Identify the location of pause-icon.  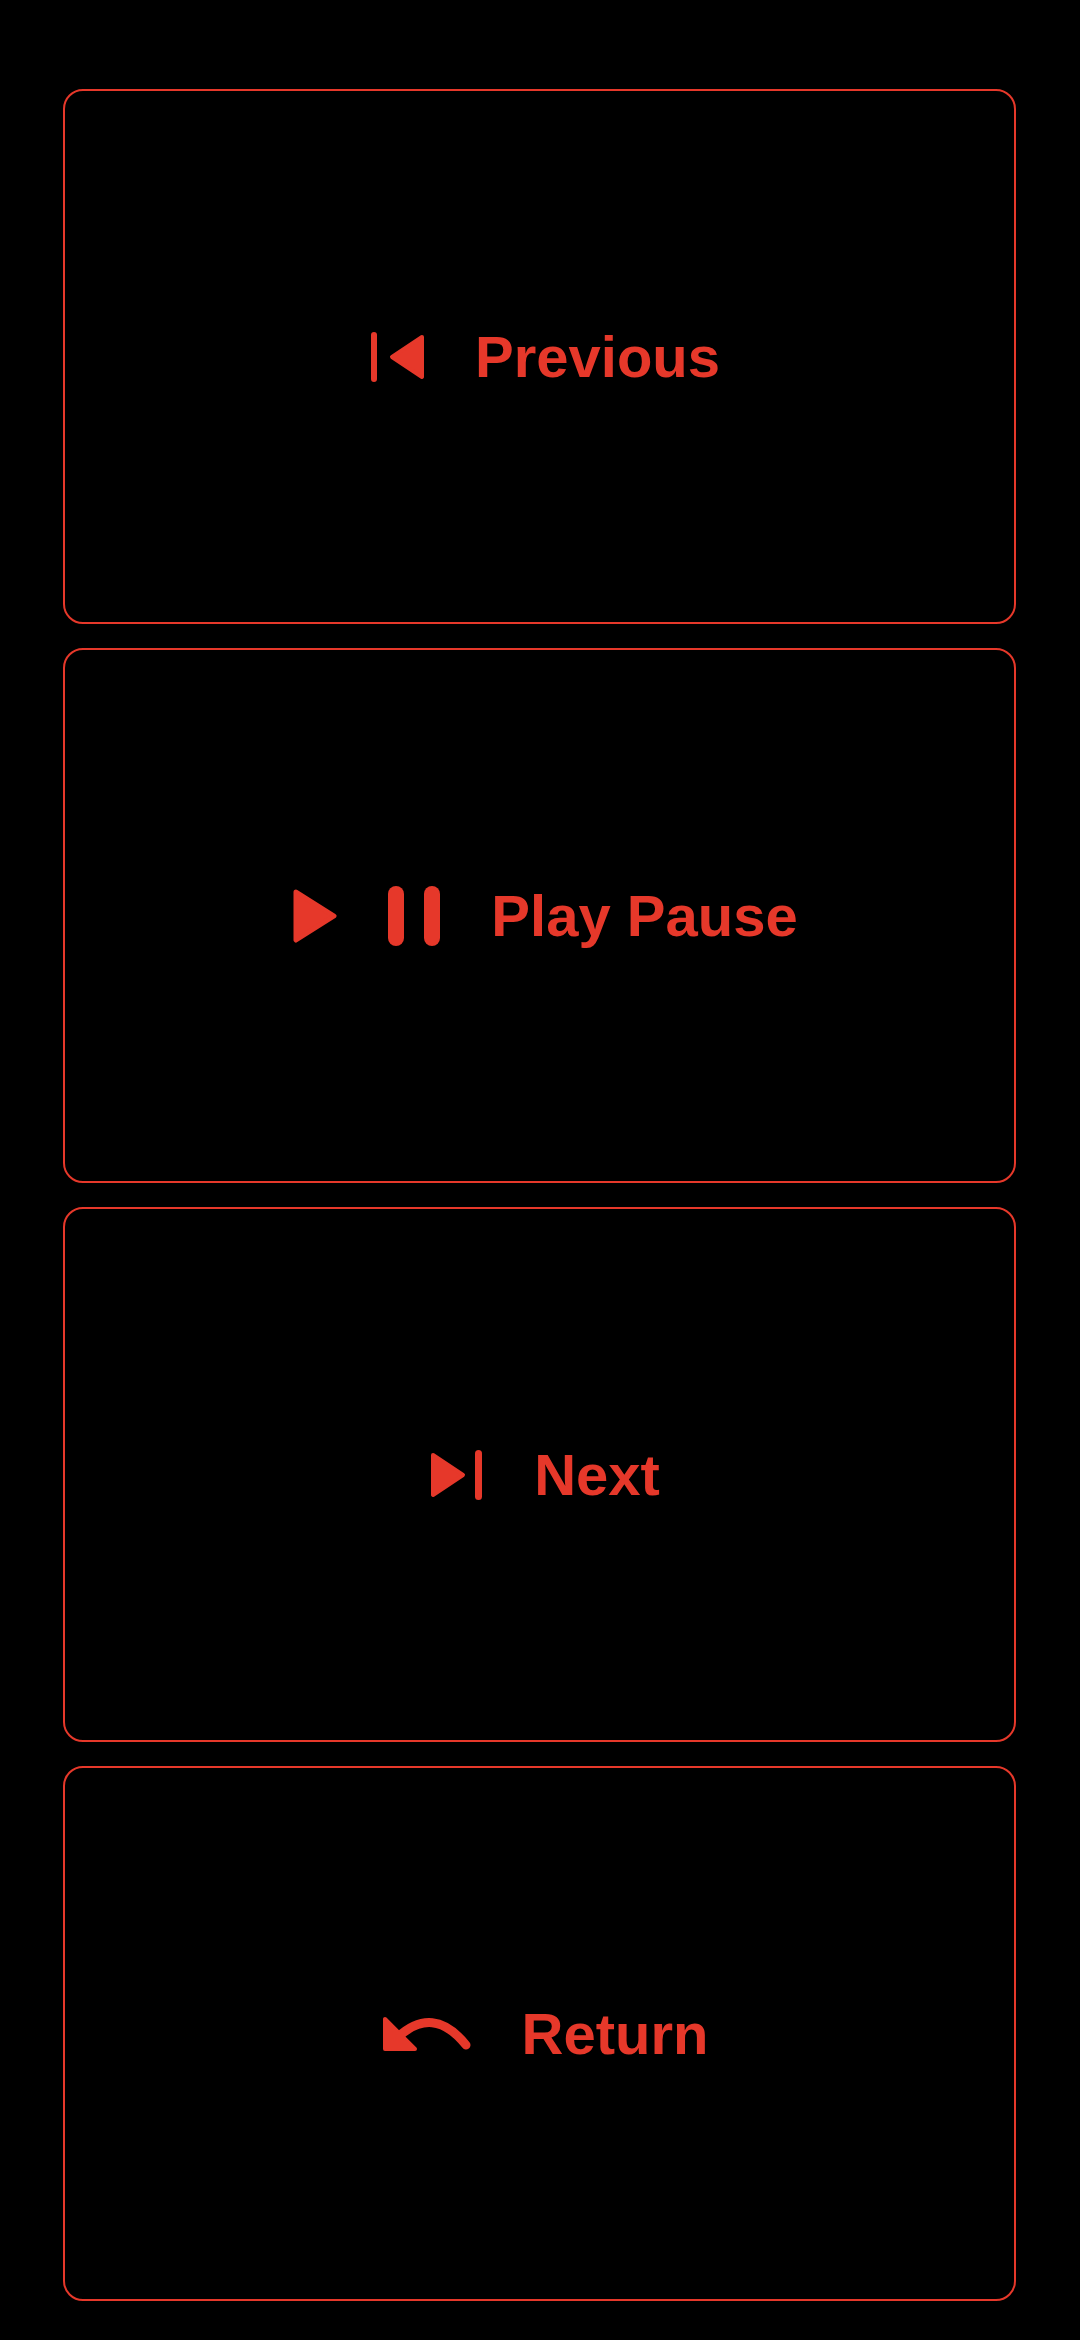
(414, 915).